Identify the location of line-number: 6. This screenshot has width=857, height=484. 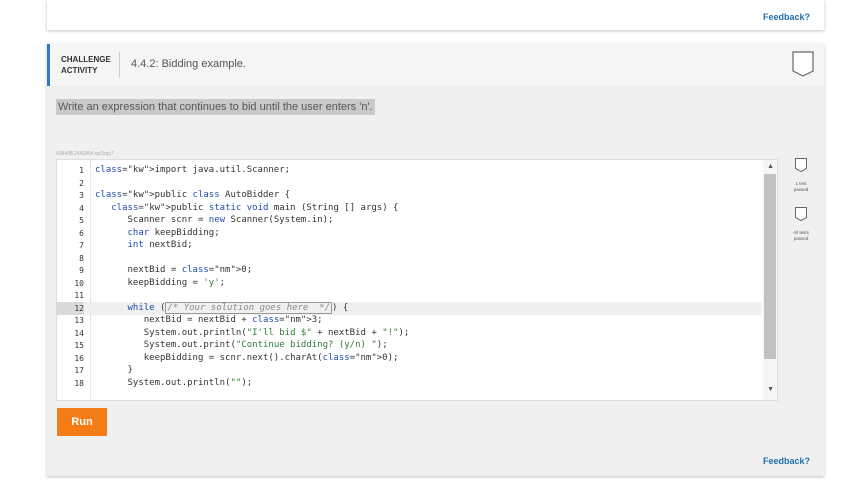
(81, 233).